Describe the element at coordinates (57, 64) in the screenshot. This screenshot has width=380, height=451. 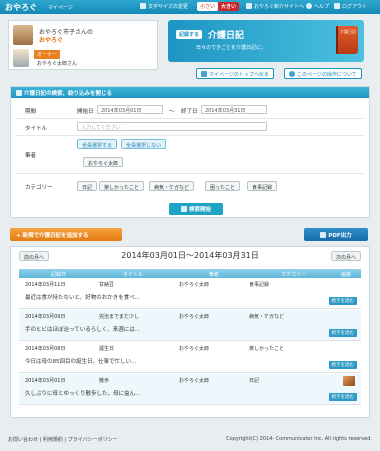
I see `owner-name: おやろぐ太郎さん` at that location.